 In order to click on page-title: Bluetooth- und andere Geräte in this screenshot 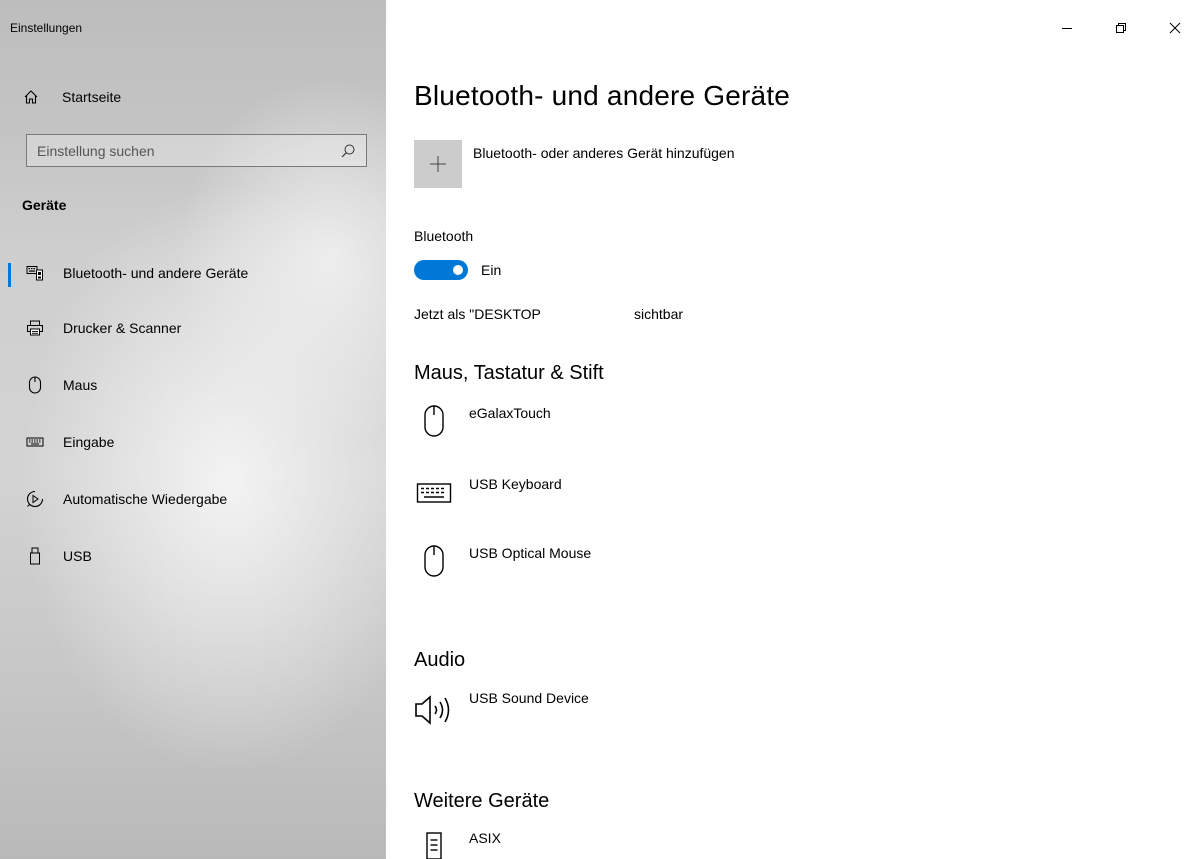, I will do `click(602, 95)`.